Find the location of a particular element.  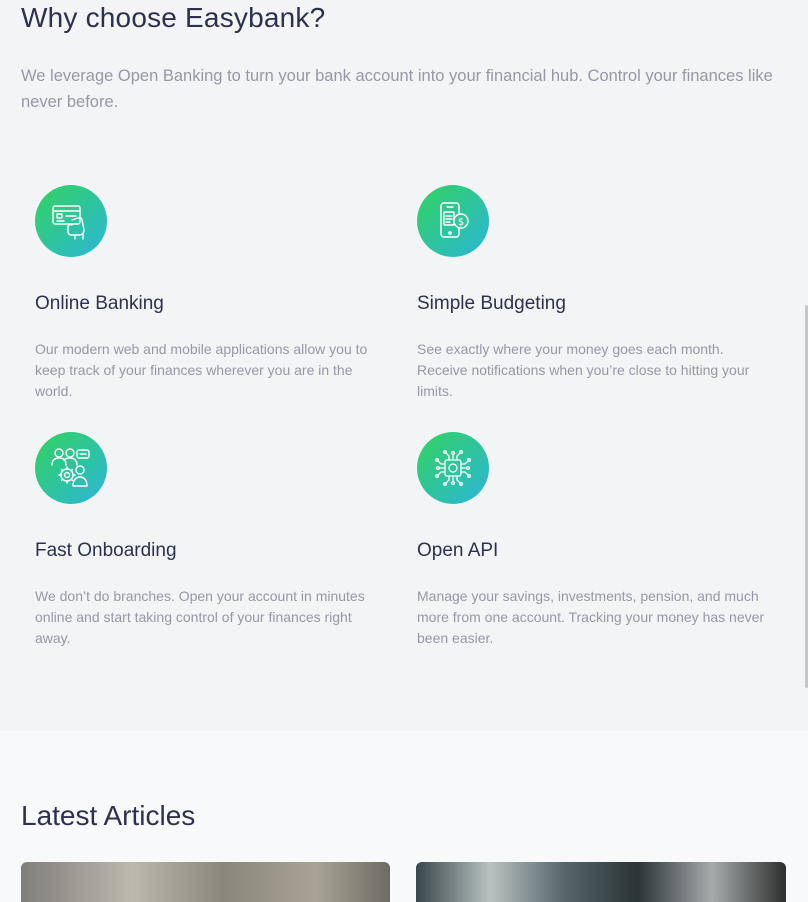

budgeting-icon: $ is located at coordinates (453, 221).